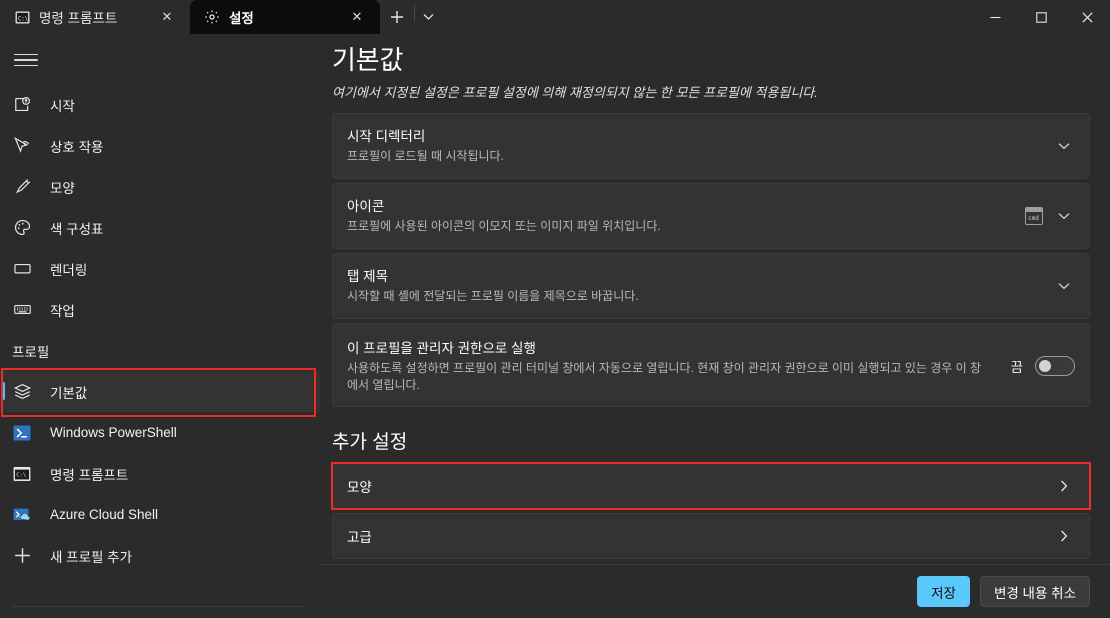 The width and height of the screenshot is (1110, 618). I want to click on tab-settings: 설정 ✕, so click(285, 17).